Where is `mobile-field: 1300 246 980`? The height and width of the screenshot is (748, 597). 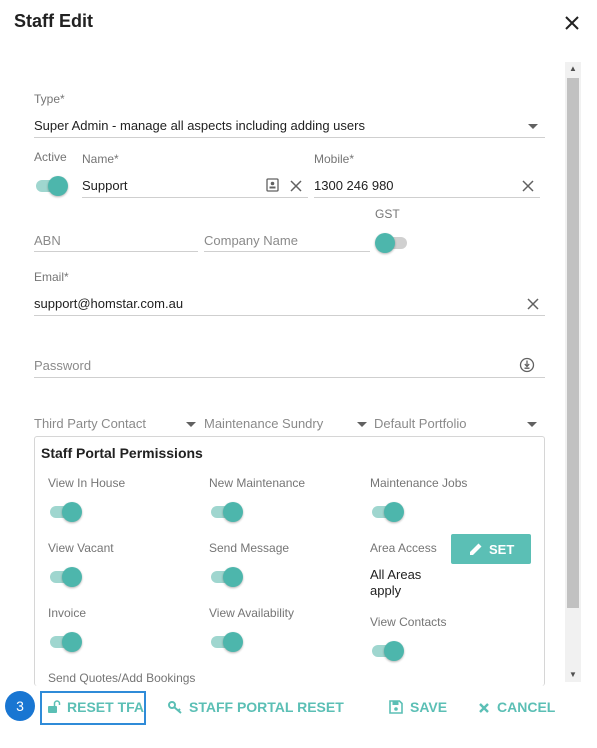
mobile-field: 1300 246 980 is located at coordinates (354, 185).